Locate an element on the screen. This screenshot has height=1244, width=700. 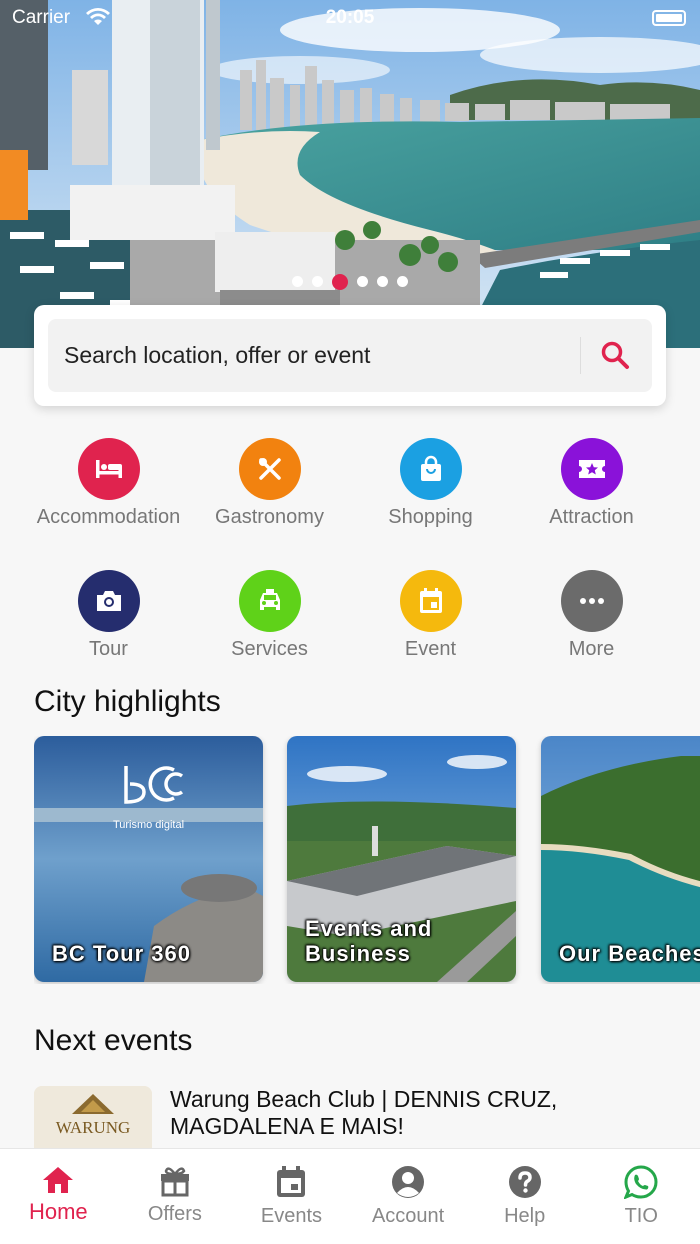
event-thumb-text: WARUNG is located at coordinates (93, 1127).